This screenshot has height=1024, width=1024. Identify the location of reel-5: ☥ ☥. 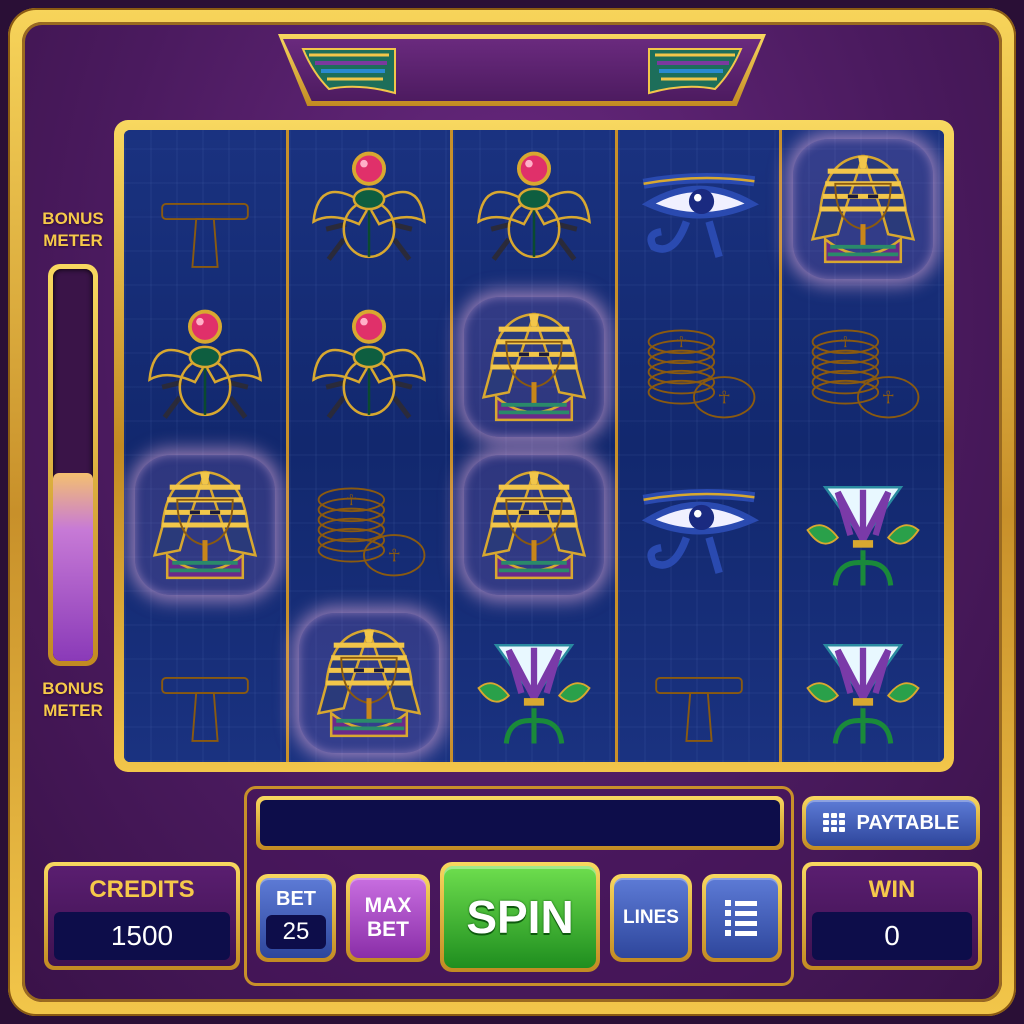
(863, 446).